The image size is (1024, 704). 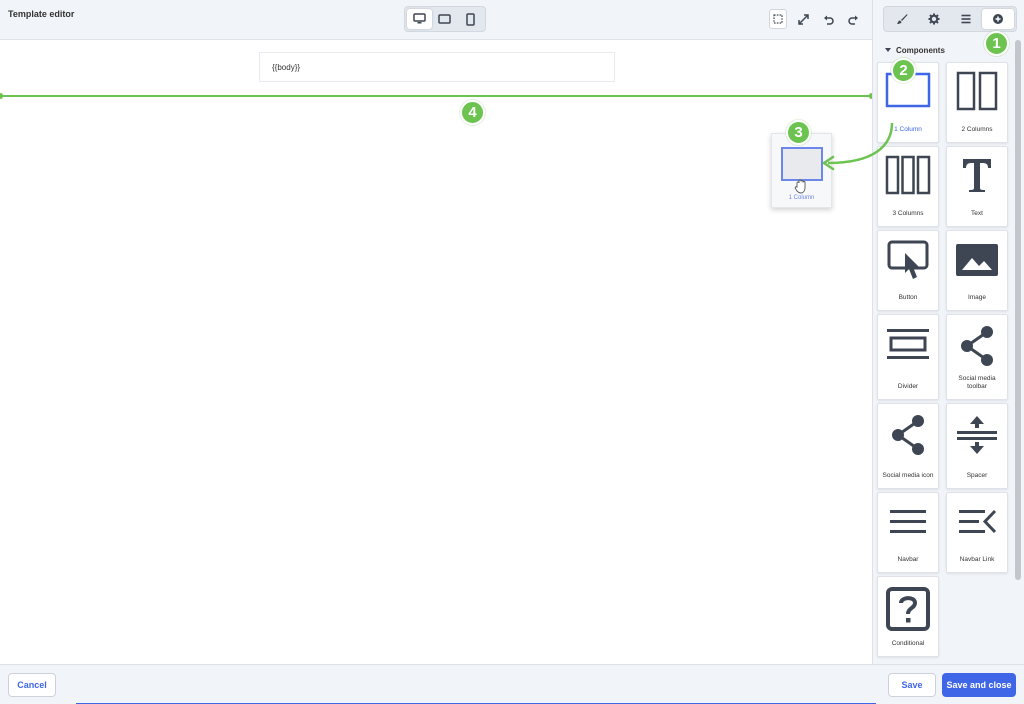 What do you see at coordinates (908, 643) in the screenshot?
I see `component-label: Conditional` at bounding box center [908, 643].